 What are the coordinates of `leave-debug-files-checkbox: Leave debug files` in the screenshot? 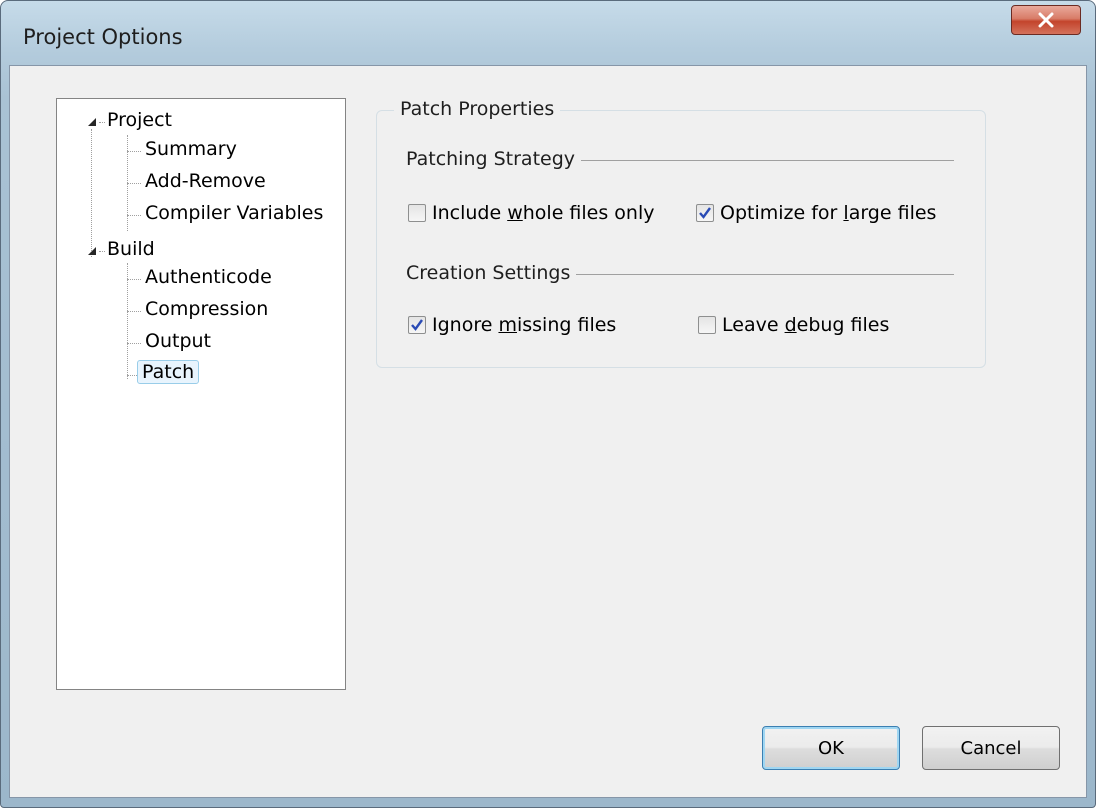 It's located at (793, 325).